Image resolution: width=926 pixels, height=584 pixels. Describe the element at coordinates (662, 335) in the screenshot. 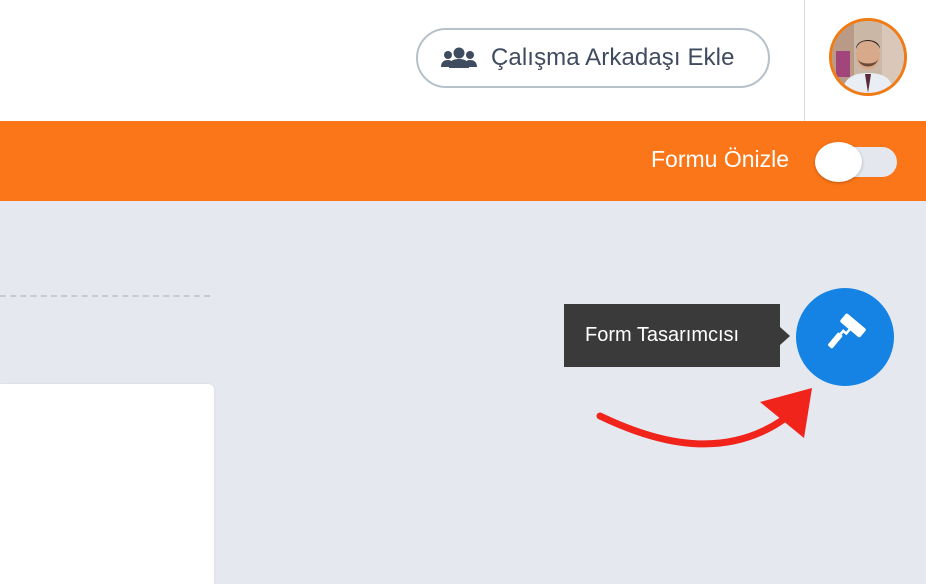

I see `form-designer-tooltip-text: Form Tasarımcısı` at that location.